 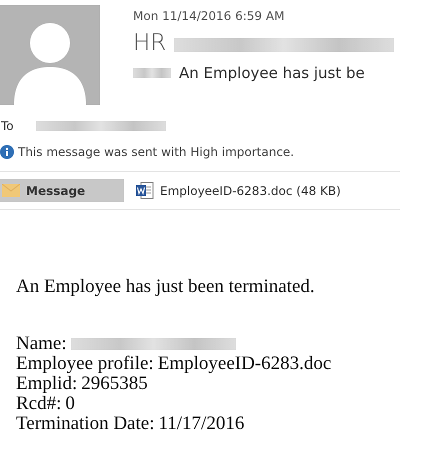 What do you see at coordinates (245, 364) in the screenshot?
I see `field-value: EmployeeID-6283.doc` at bounding box center [245, 364].